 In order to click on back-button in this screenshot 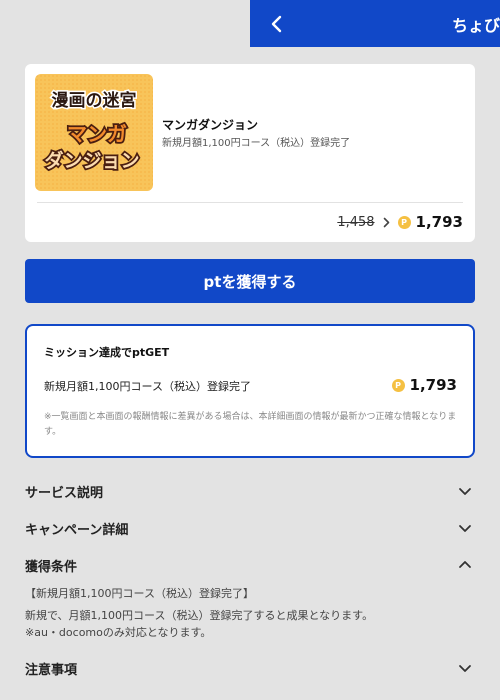, I will do `click(277, 24)`.